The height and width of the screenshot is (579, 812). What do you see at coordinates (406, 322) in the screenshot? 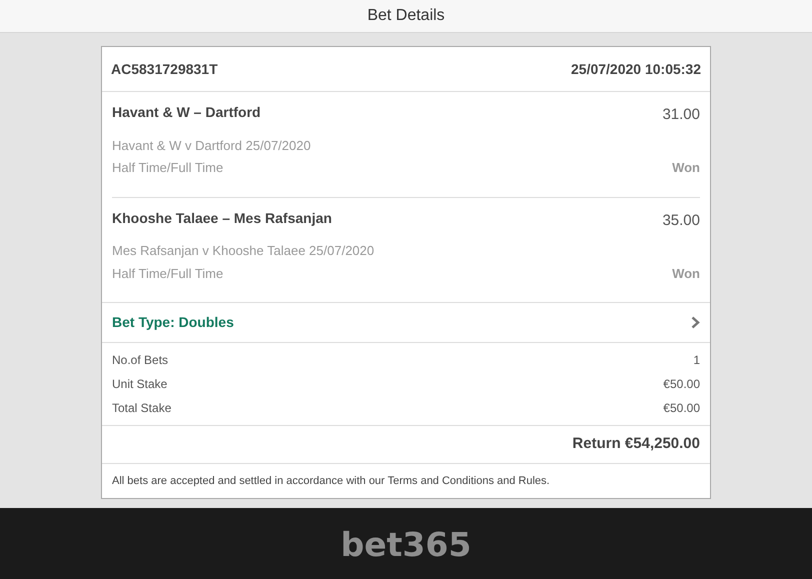
I see `bet-type-row: Bet Type: Doubles` at bounding box center [406, 322].